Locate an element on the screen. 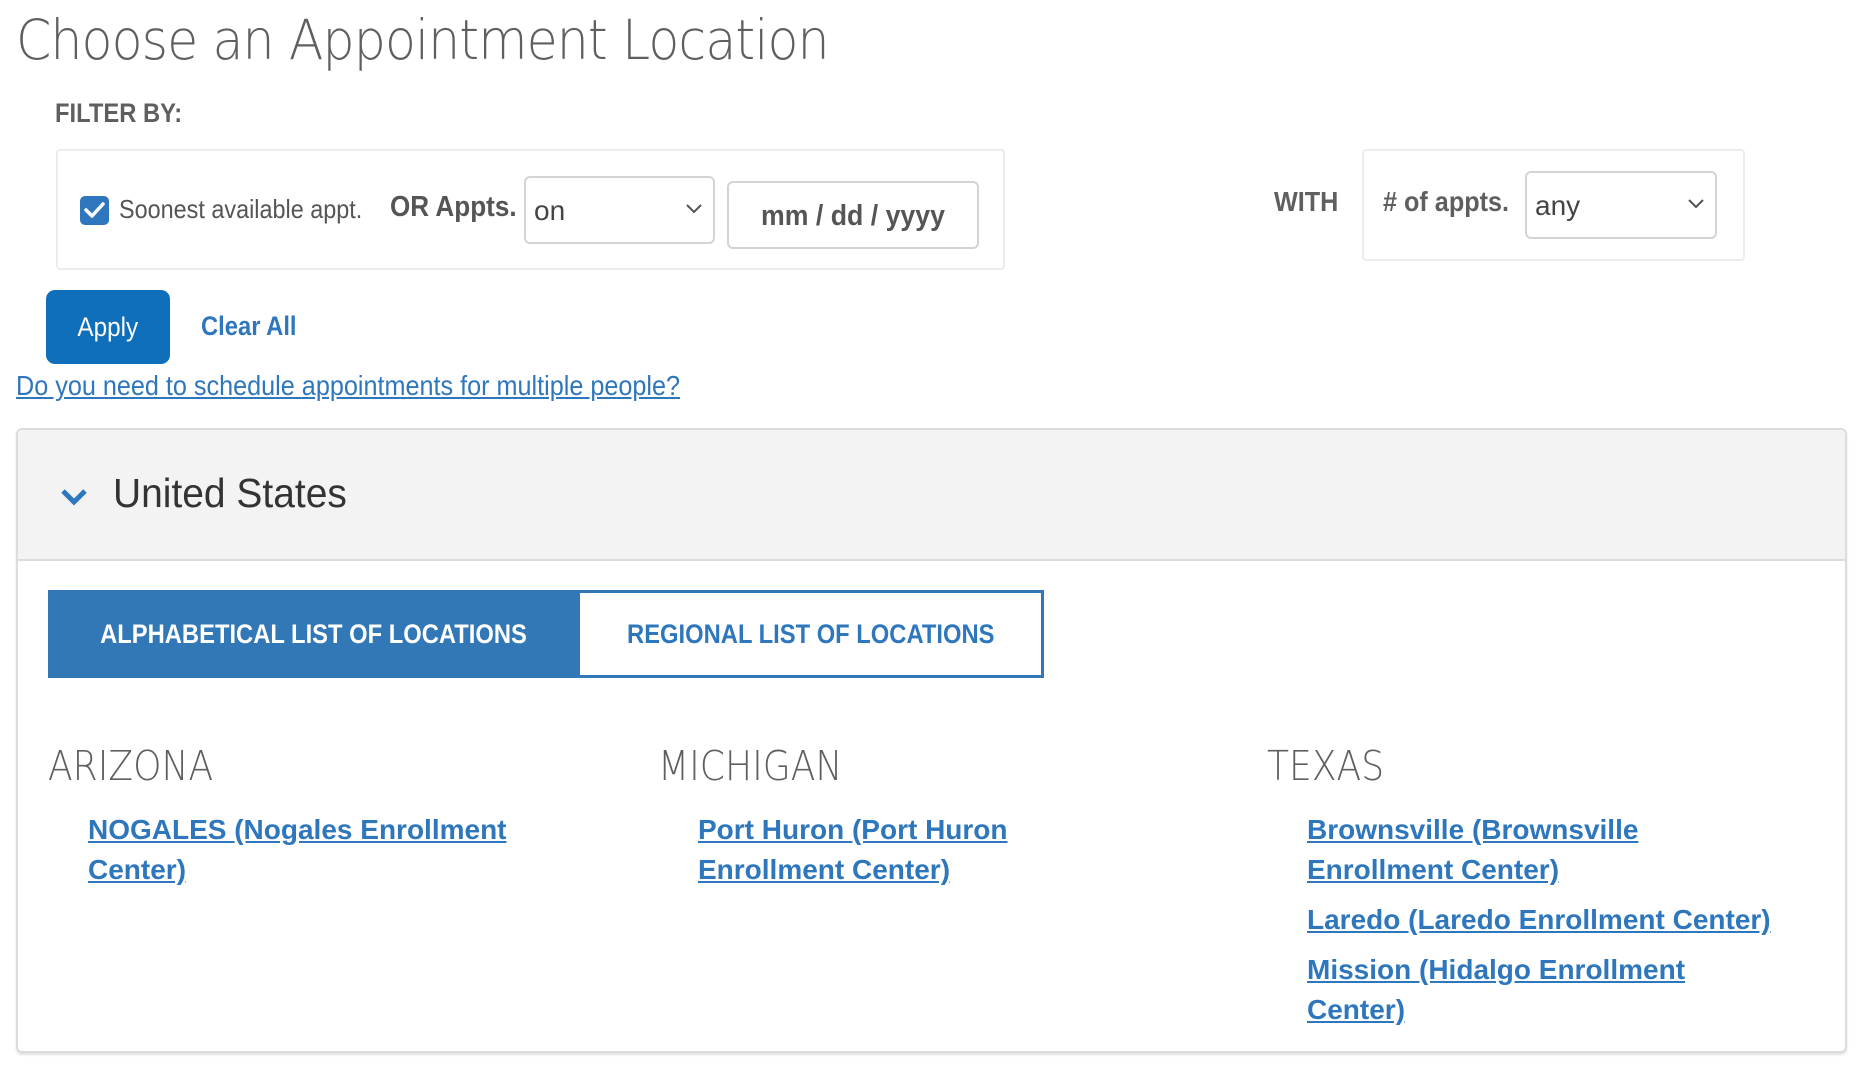 This screenshot has height=1070, width=1864. soonest-available-checkbox is located at coordinates (94, 210).